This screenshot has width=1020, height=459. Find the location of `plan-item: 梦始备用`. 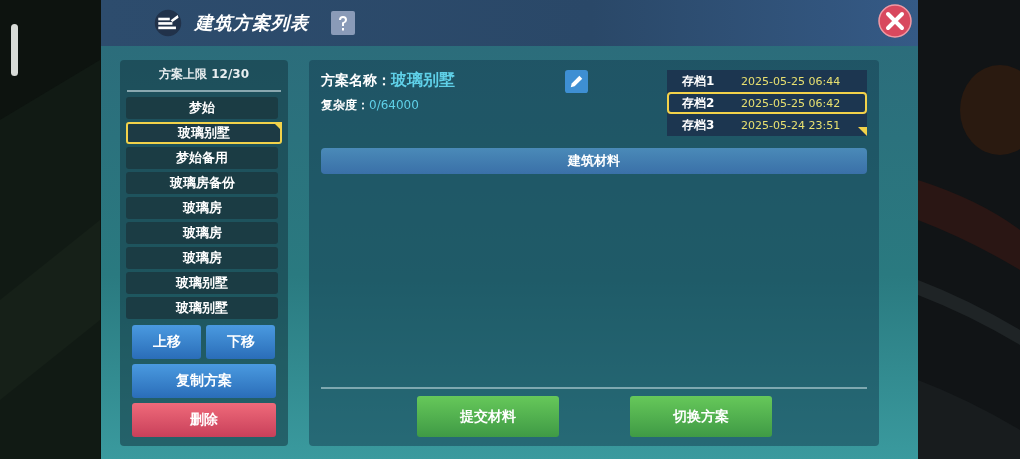

plan-item: 梦始备用 is located at coordinates (202, 158).